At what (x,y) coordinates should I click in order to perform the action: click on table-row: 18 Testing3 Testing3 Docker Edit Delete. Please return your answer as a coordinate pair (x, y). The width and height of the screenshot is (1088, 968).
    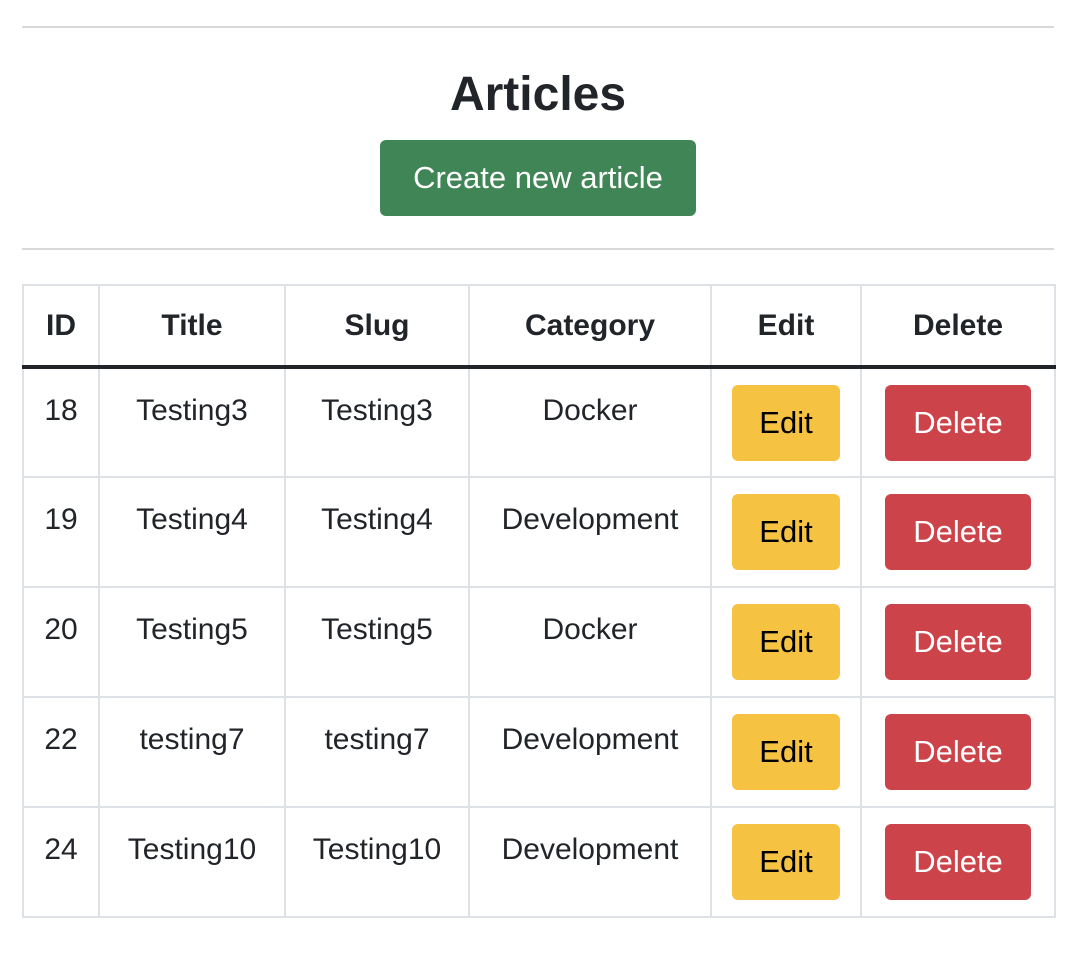
    Looking at the image, I should click on (539, 422).